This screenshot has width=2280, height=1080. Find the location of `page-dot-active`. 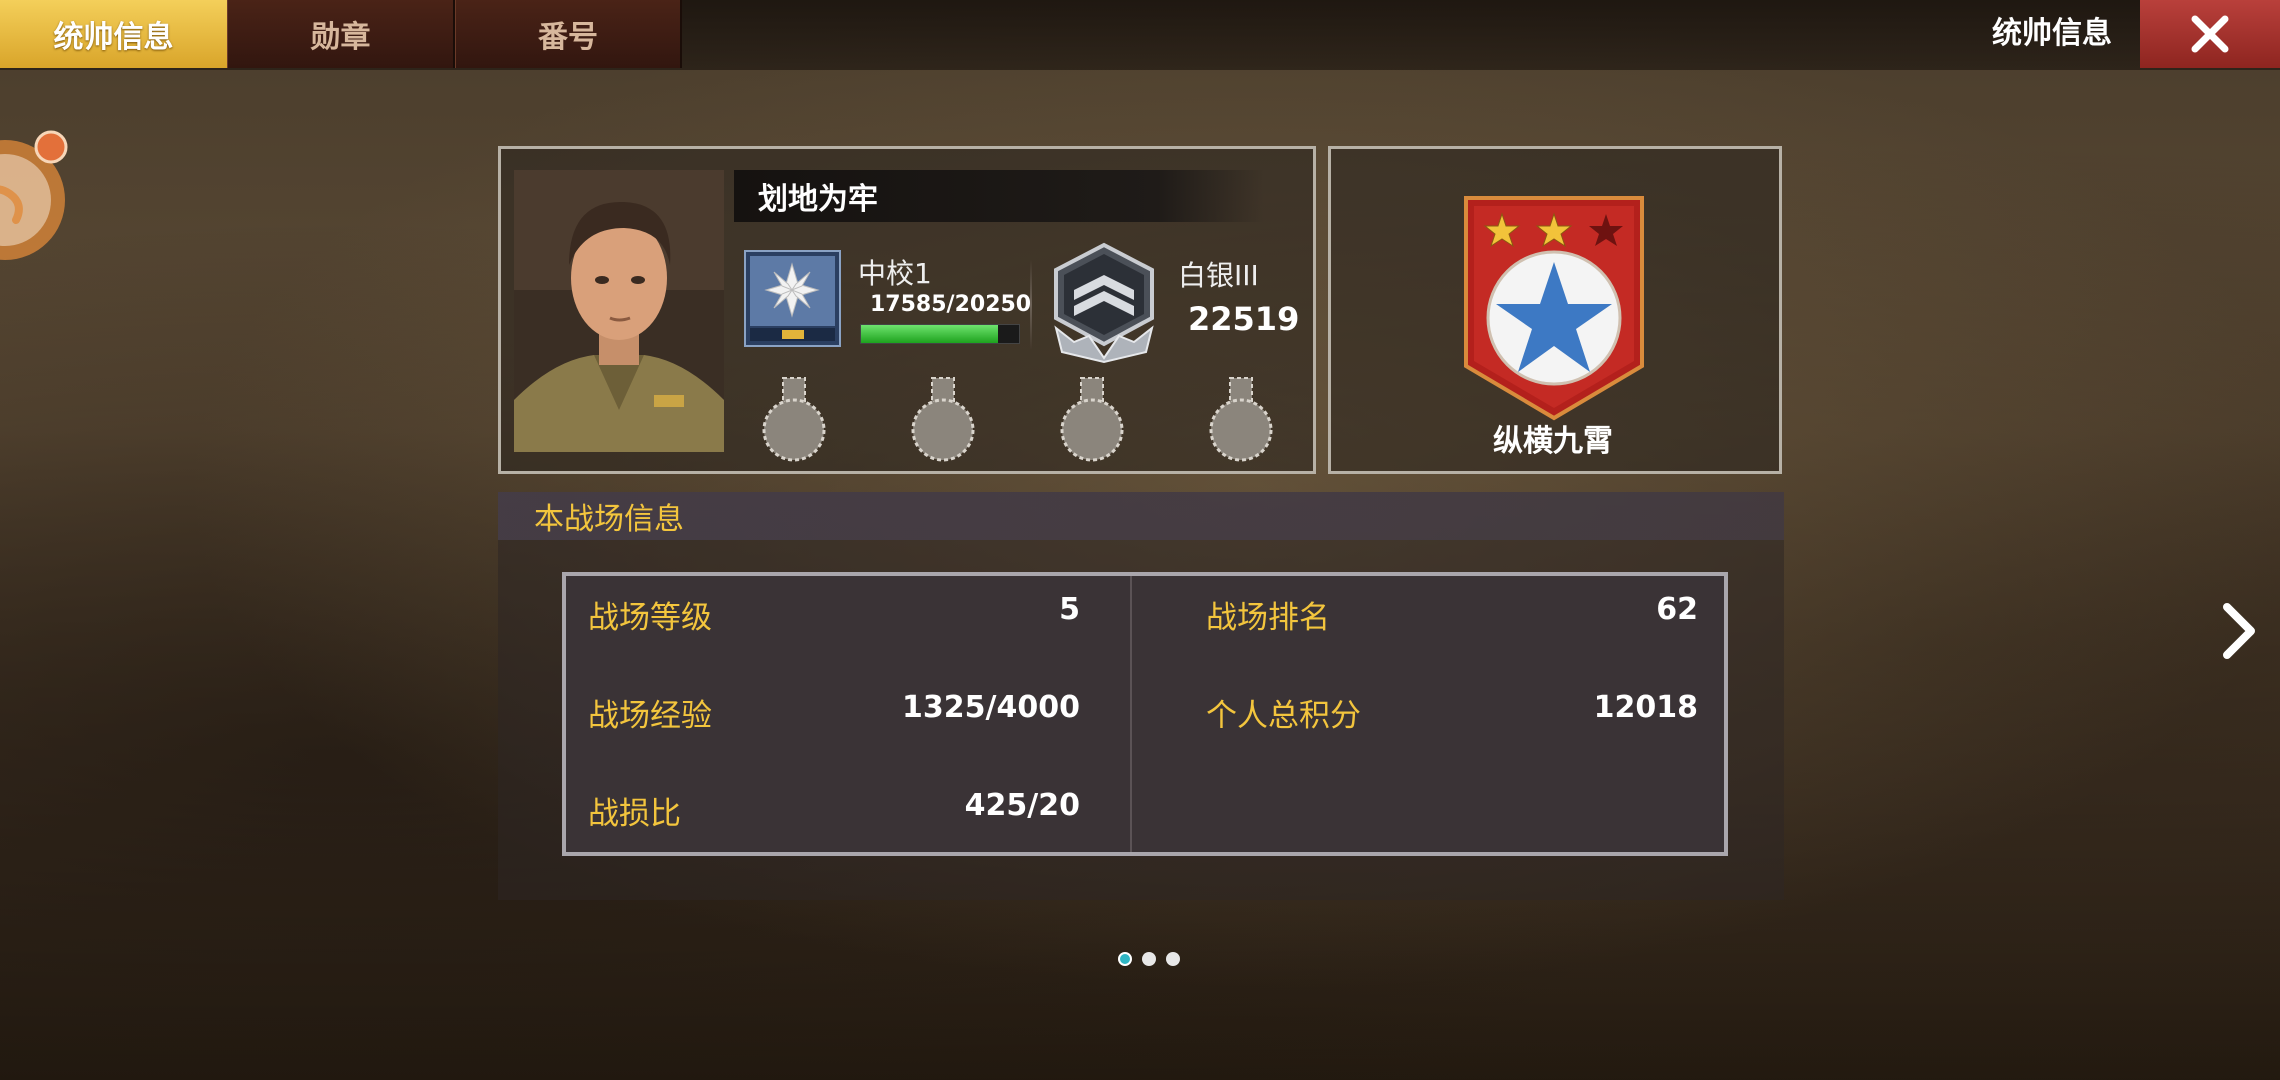

page-dot-active is located at coordinates (1125, 959).